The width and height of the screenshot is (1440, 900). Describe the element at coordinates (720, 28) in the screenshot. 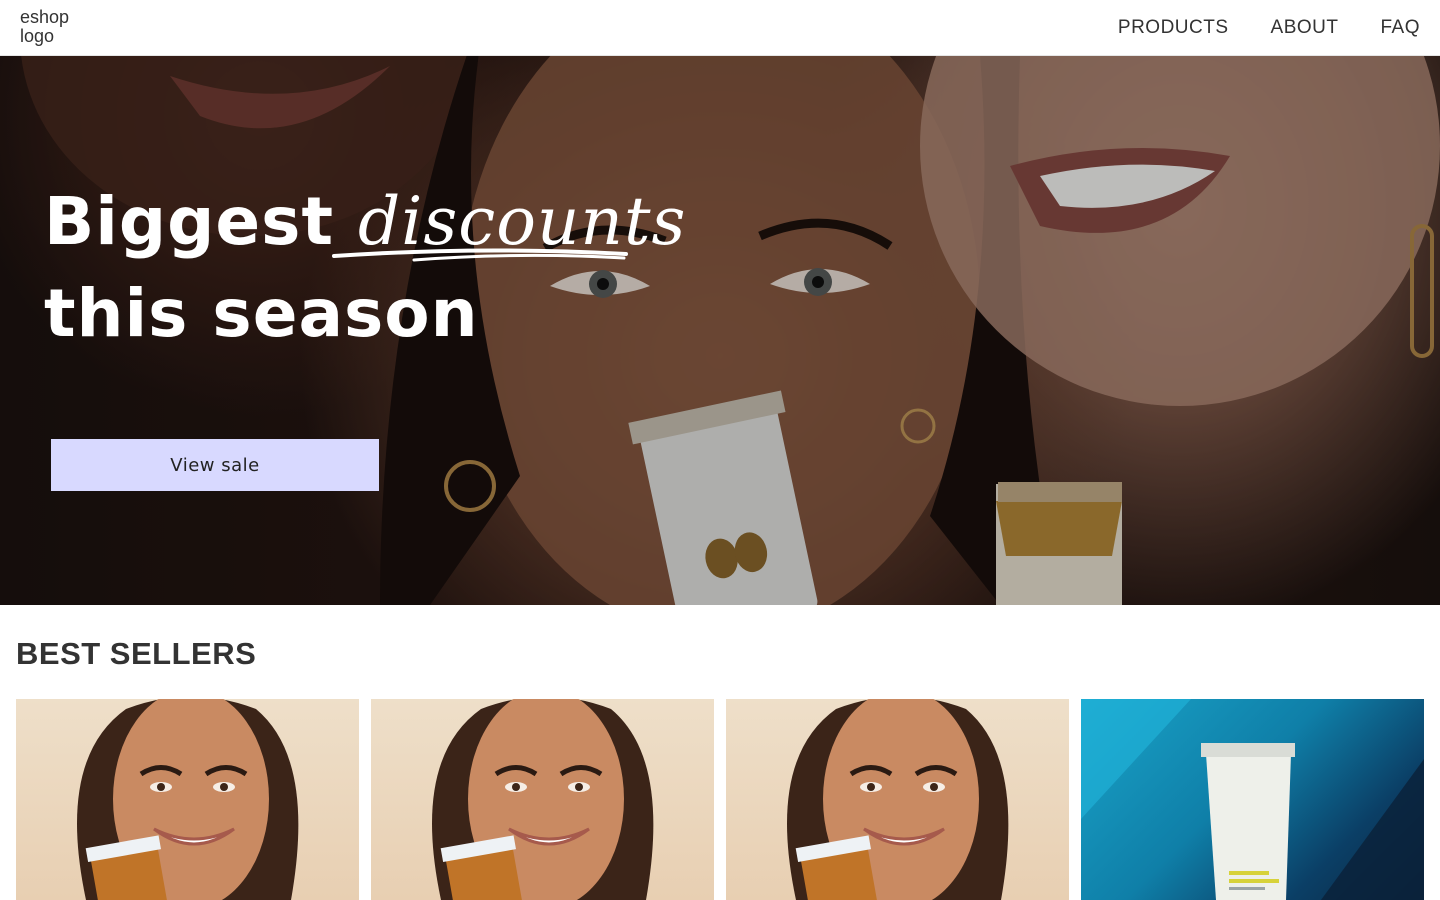

I see `site-header: eshop logo PRODUCTS ABOUT FAQ` at that location.